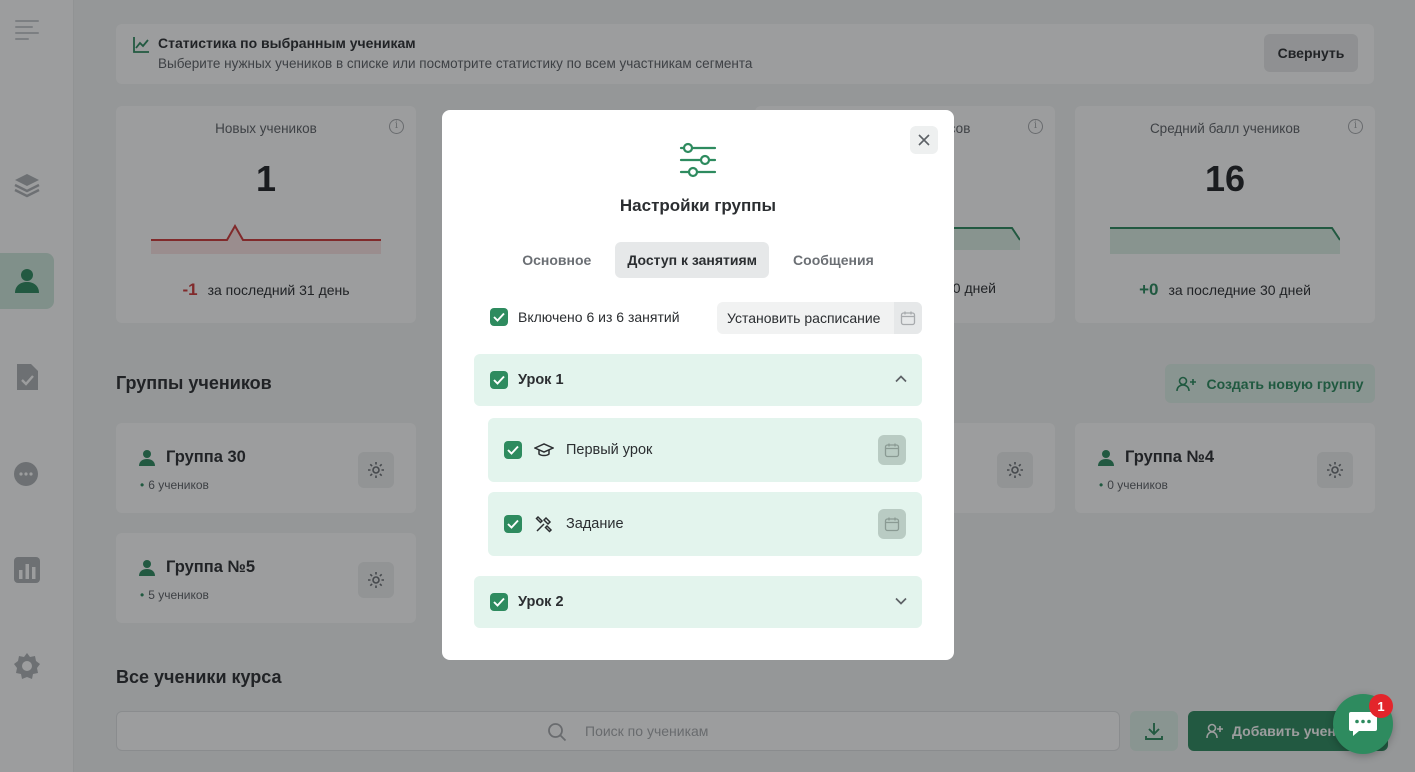  What do you see at coordinates (544, 524) in the screenshot?
I see `tools-icon` at bounding box center [544, 524].